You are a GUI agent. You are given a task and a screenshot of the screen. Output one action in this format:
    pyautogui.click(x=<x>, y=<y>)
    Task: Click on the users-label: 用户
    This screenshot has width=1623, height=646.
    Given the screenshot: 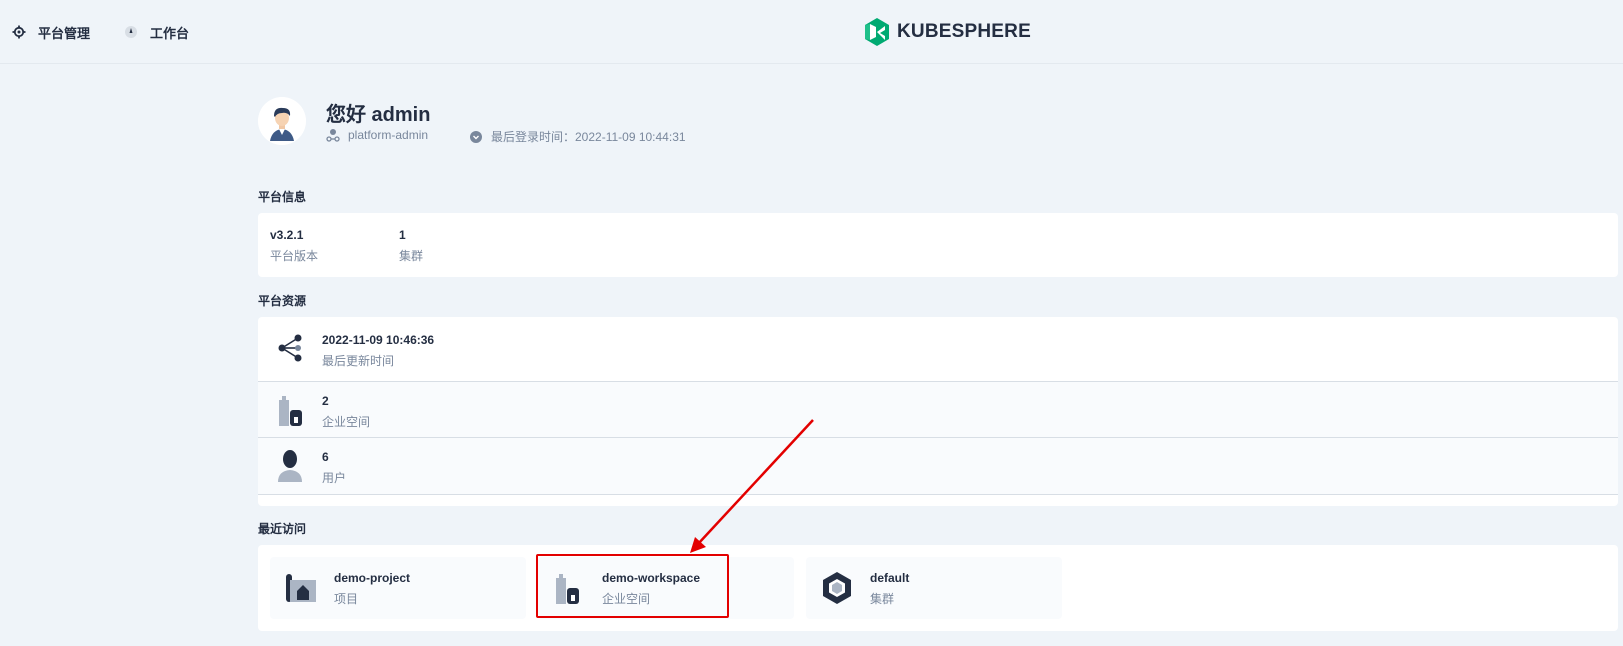 What is the action you would take?
    pyautogui.click(x=334, y=478)
    